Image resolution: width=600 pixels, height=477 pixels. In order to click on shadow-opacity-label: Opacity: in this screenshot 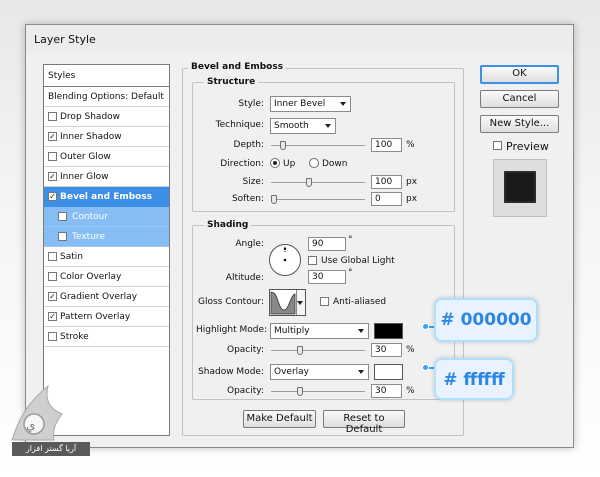, I will do `click(245, 391)`.